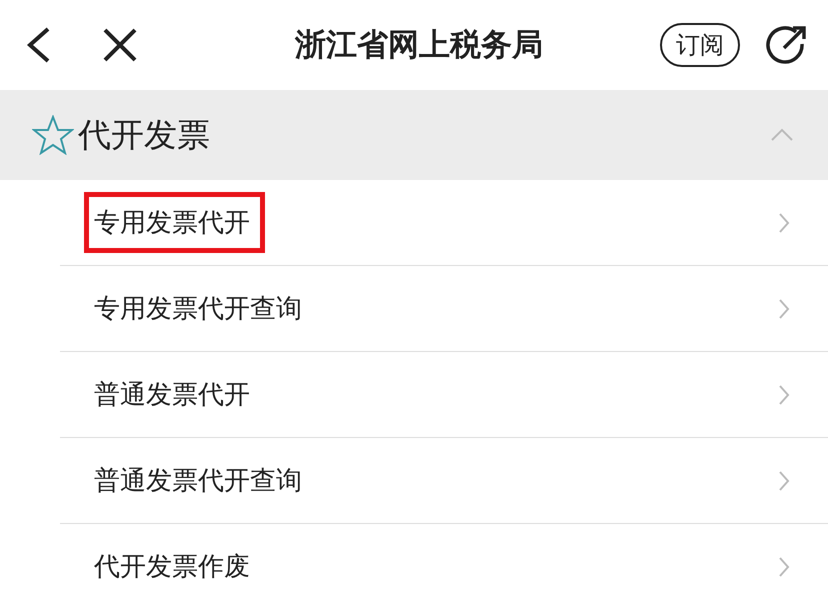 The height and width of the screenshot is (608, 828). What do you see at coordinates (444, 309) in the screenshot?
I see `menu-item: 专用发票代开查询` at bounding box center [444, 309].